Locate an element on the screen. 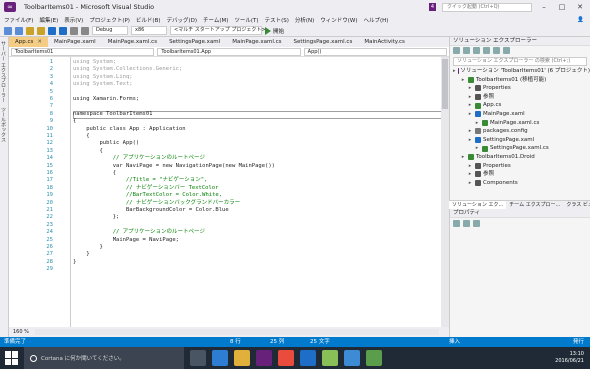  alphabetical-icon is located at coordinates (466, 223).